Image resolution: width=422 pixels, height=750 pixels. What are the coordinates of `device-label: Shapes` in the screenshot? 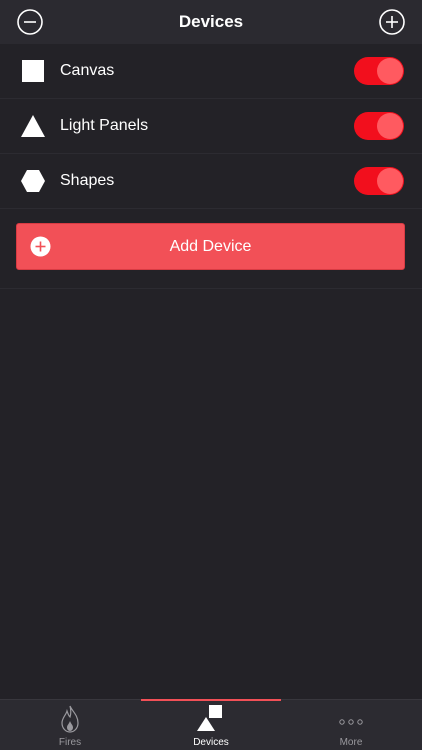 It's located at (87, 180).